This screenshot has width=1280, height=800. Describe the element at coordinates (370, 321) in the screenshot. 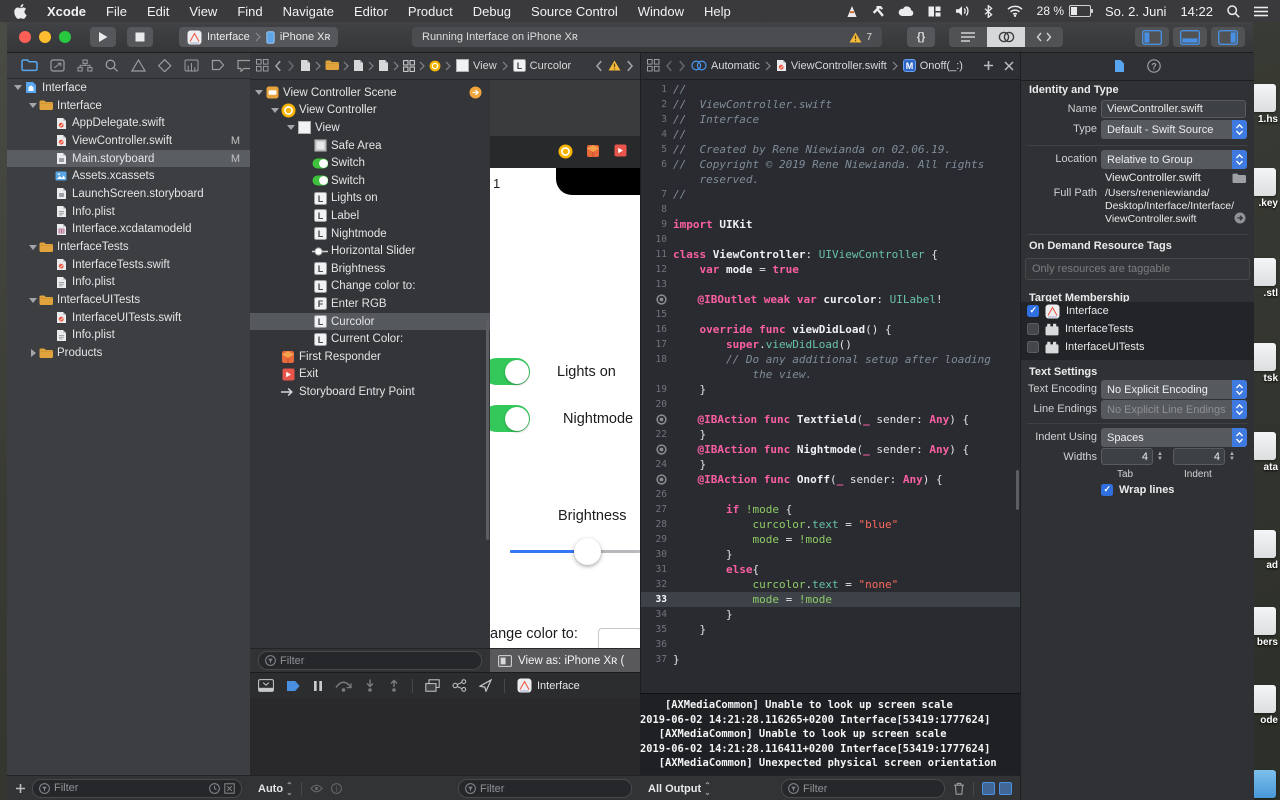

I see `outline-row-curcolor: L Curcolor` at that location.